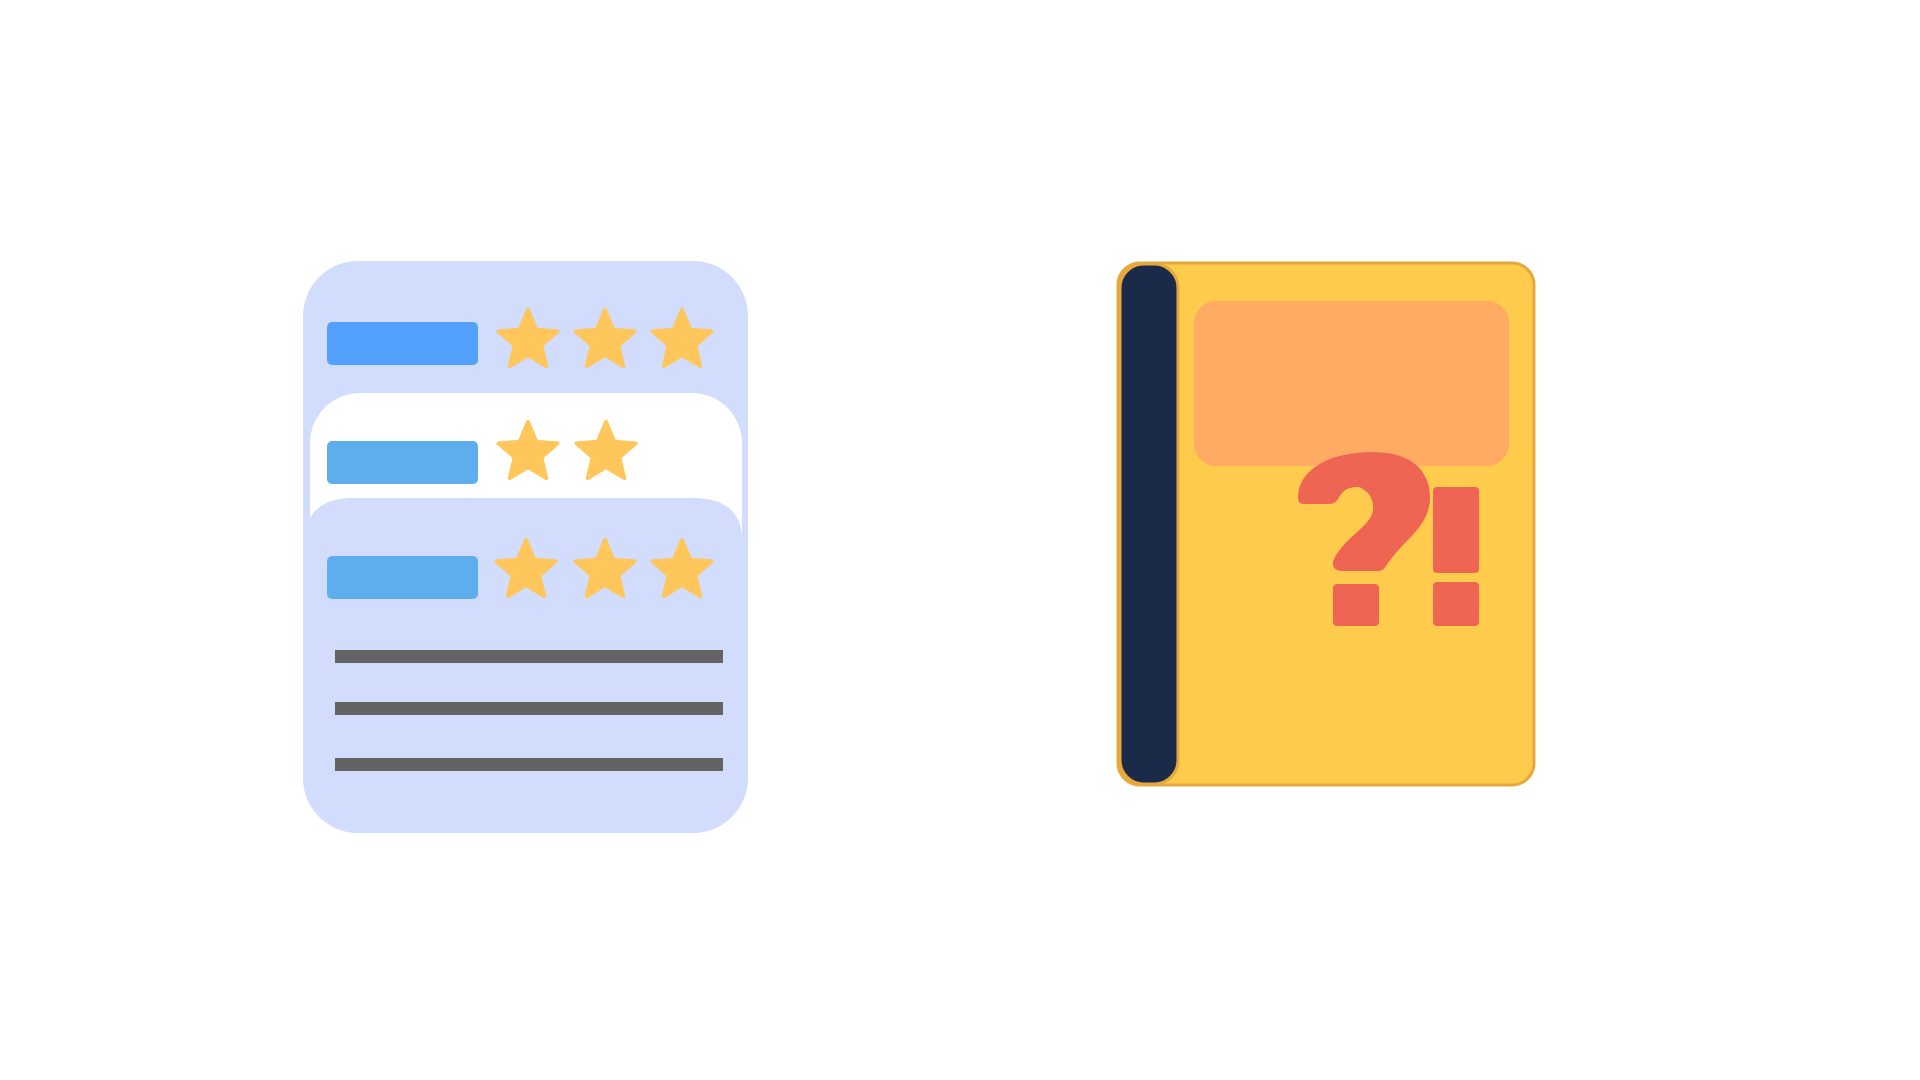  What do you see at coordinates (1149, 524) in the screenshot?
I see `book-spine` at bounding box center [1149, 524].